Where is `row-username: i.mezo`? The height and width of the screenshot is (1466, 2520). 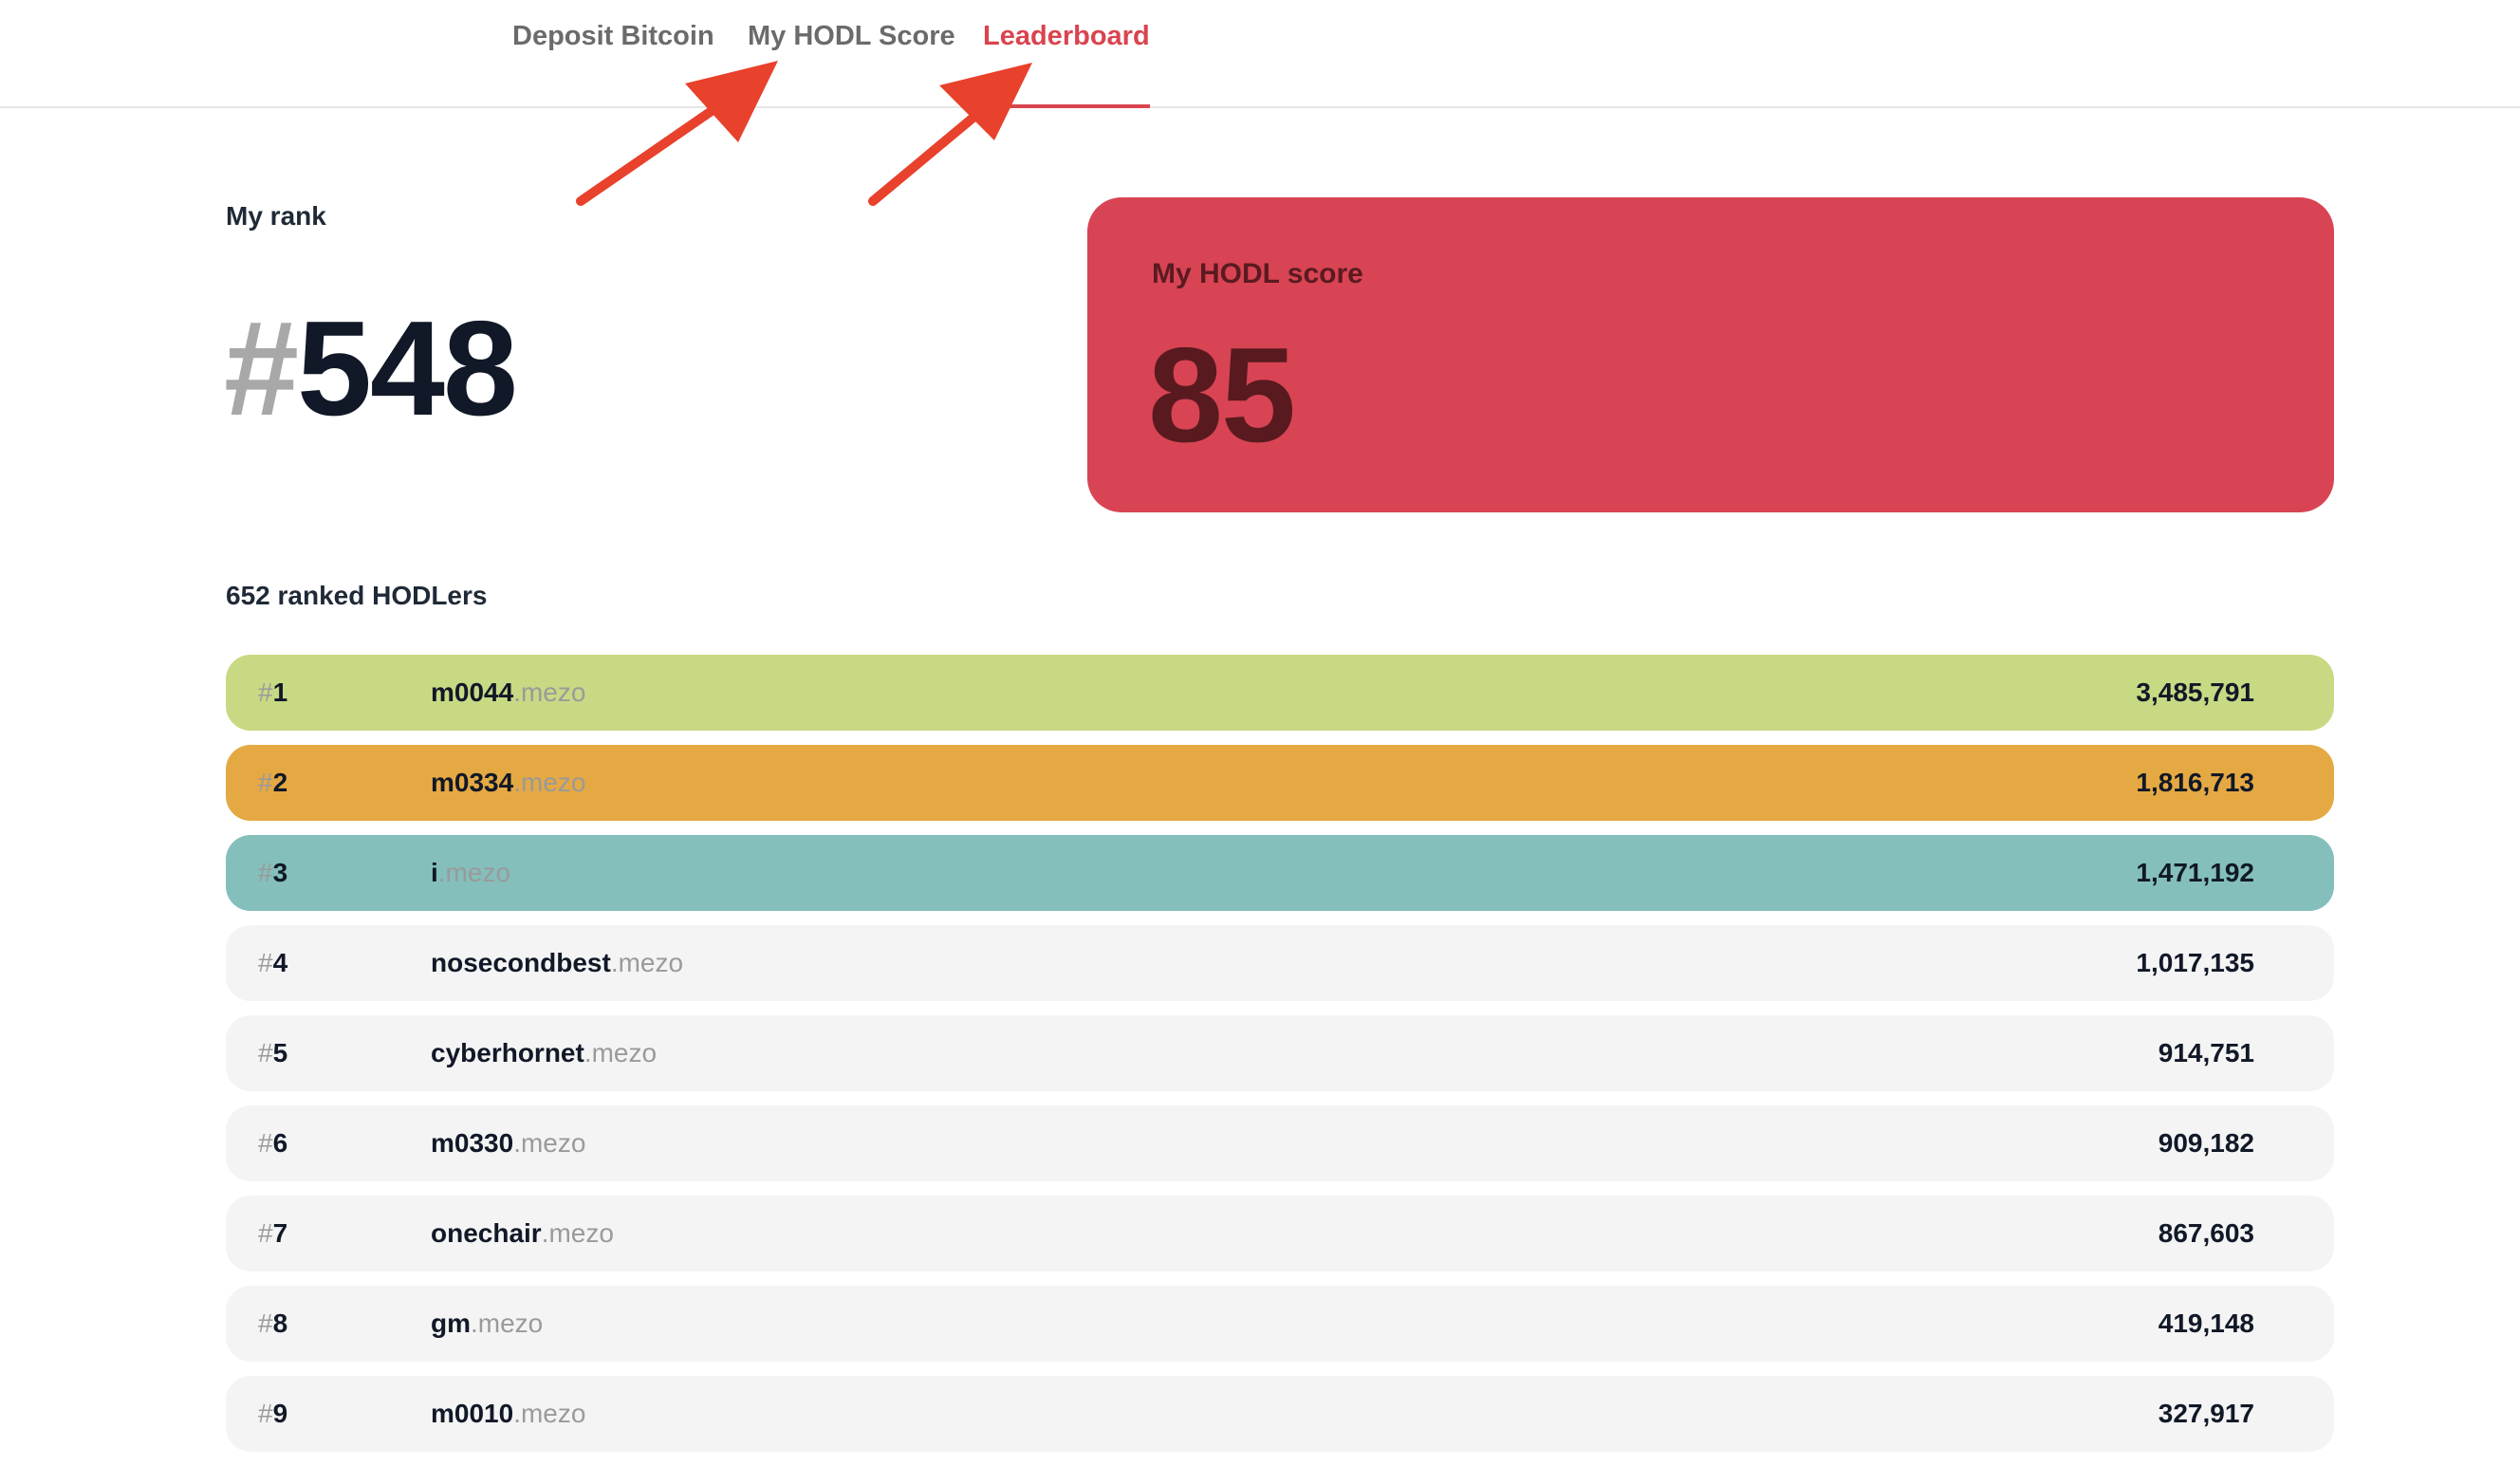
row-username: i.mezo is located at coordinates (471, 873).